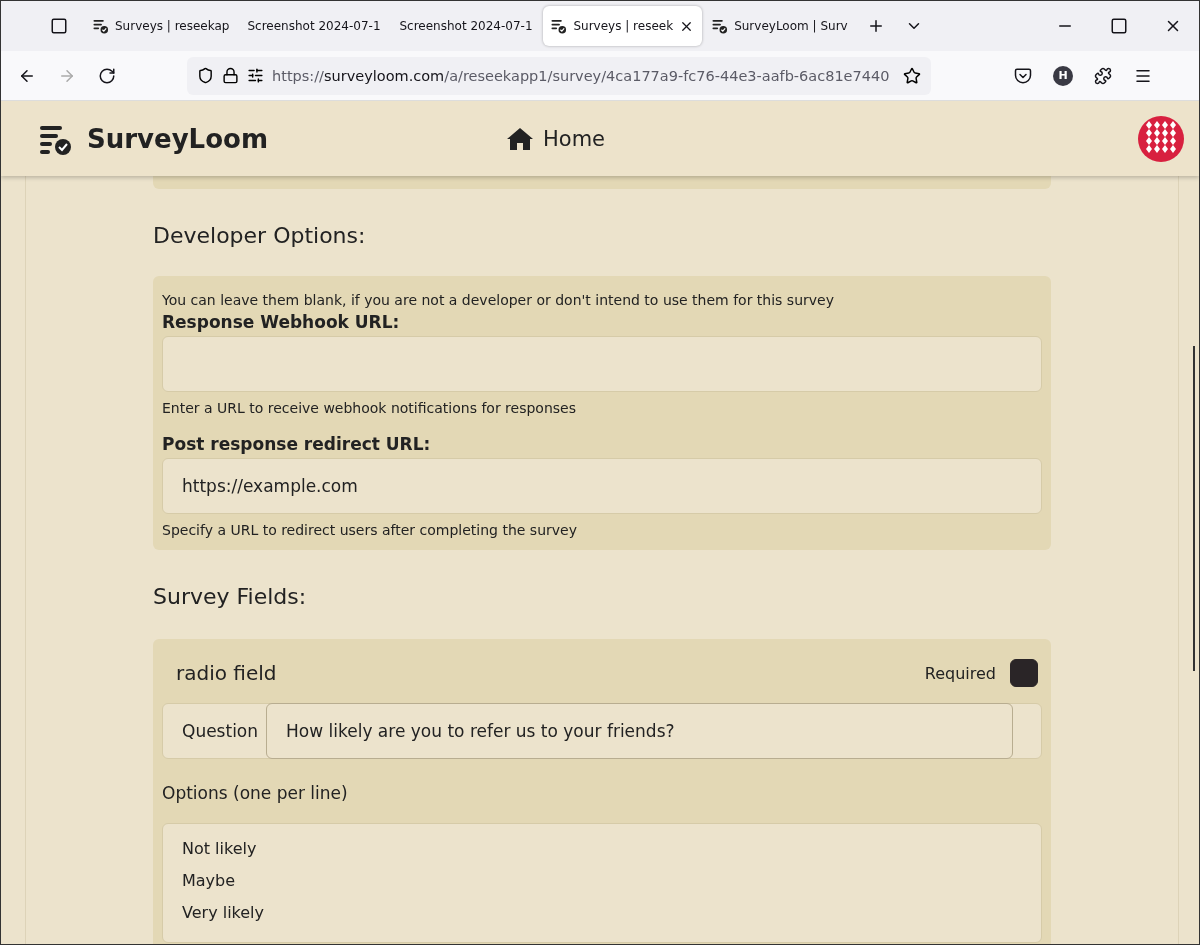  I want to click on options-label: Options (one per line), so click(255, 793).